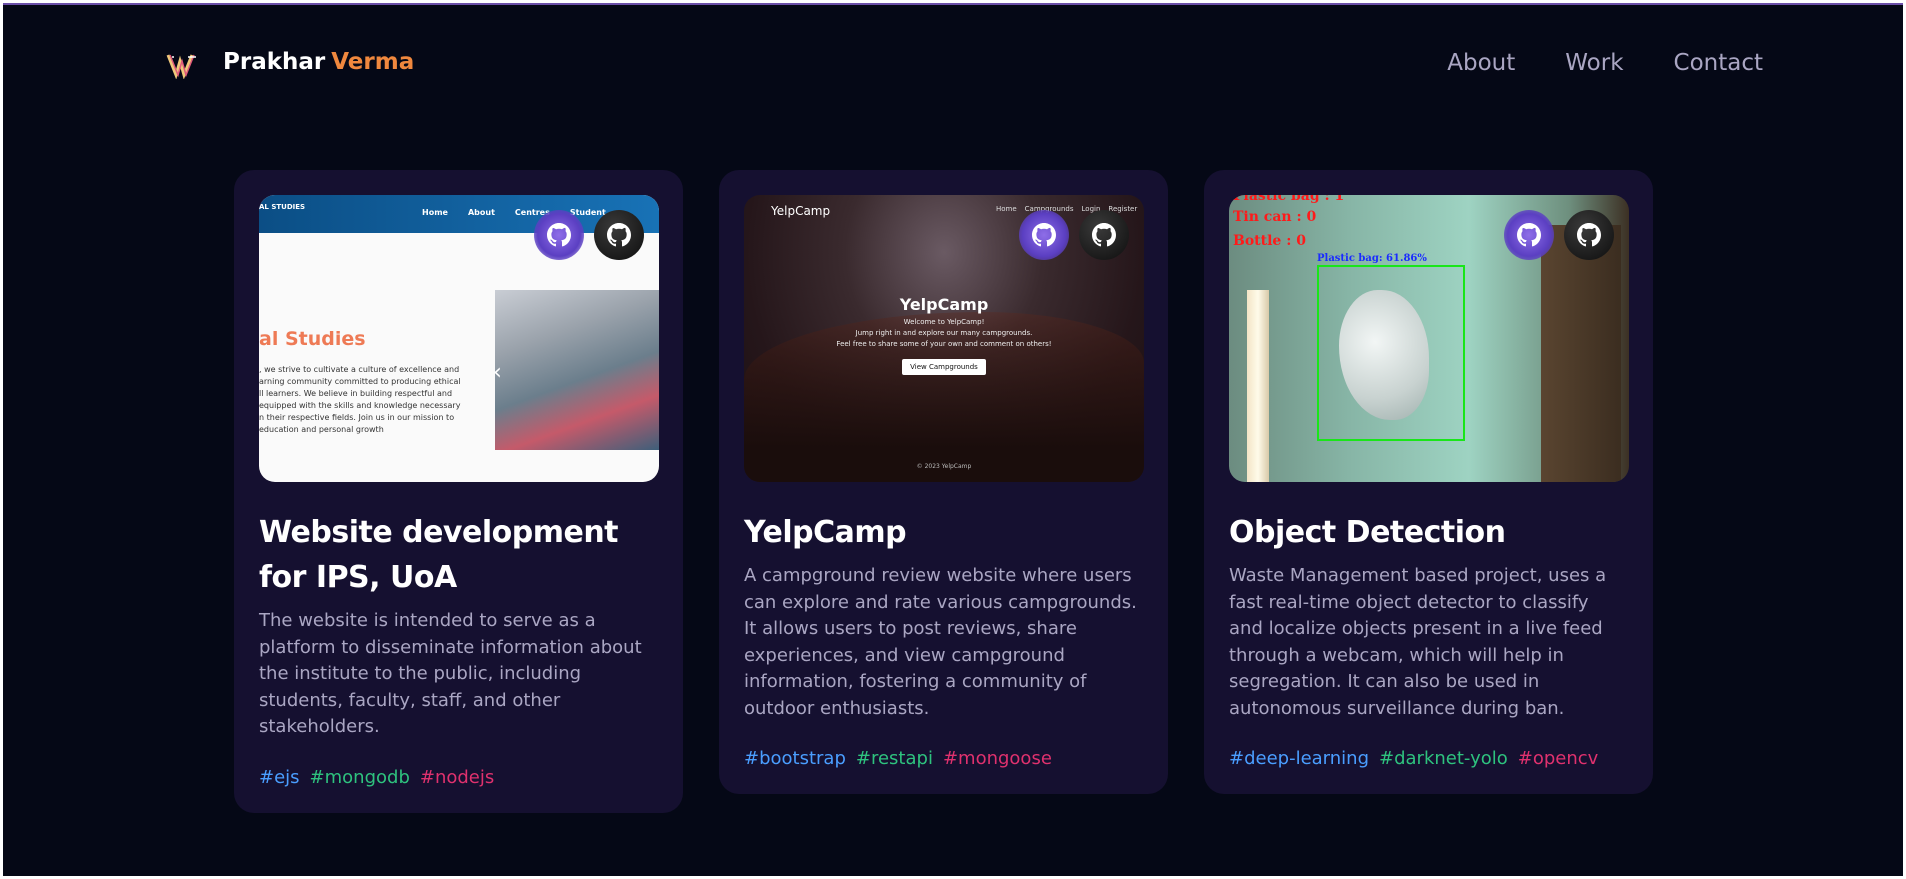 The image size is (1906, 879). What do you see at coordinates (1258, 386) in the screenshot?
I see `thumb-light` at bounding box center [1258, 386].